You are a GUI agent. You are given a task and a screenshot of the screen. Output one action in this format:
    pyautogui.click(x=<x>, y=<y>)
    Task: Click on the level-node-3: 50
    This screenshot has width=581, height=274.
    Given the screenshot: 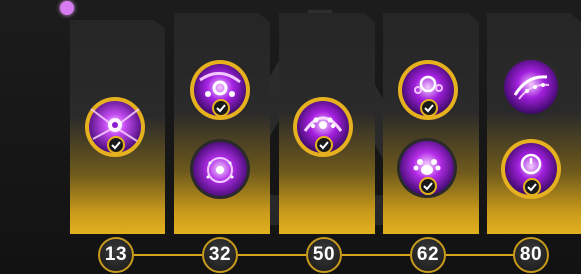 What is the action you would take?
    pyautogui.click(x=324, y=255)
    